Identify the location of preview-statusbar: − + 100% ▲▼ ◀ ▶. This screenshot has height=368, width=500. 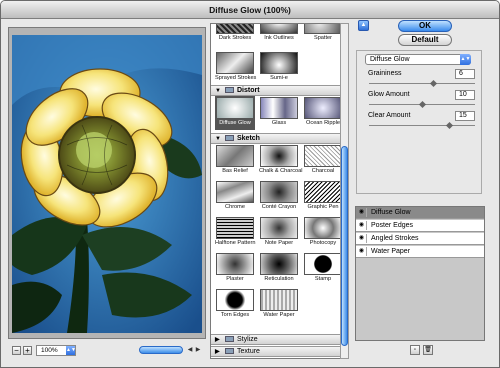
(107, 350).